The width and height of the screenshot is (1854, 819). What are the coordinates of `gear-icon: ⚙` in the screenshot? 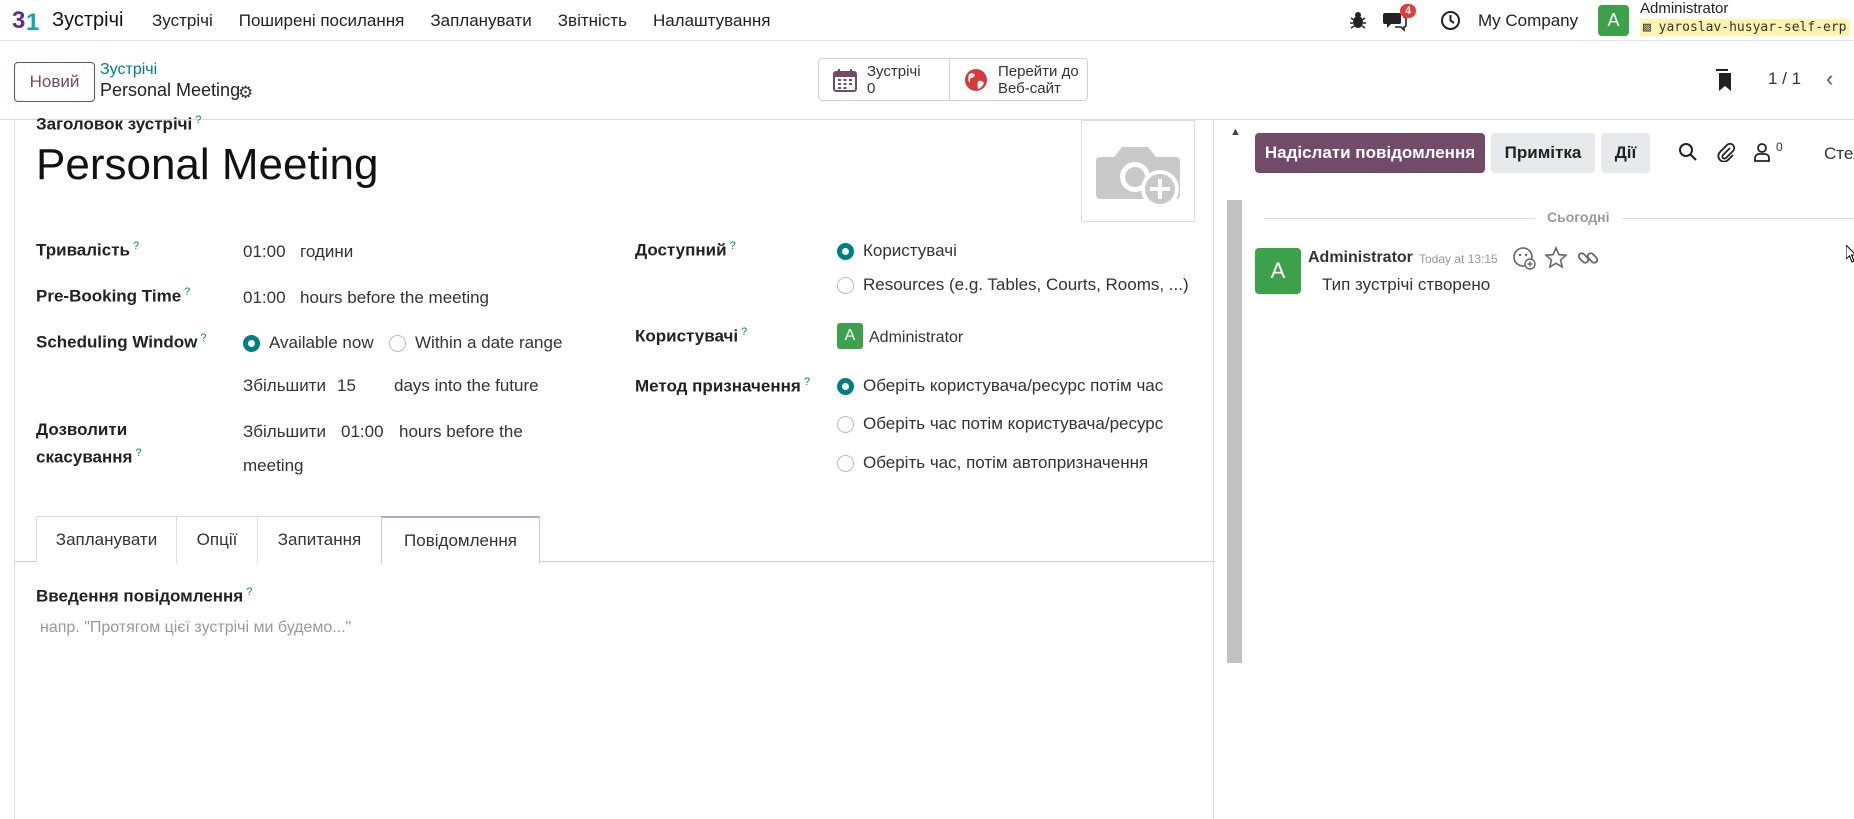 It's located at (245, 93).